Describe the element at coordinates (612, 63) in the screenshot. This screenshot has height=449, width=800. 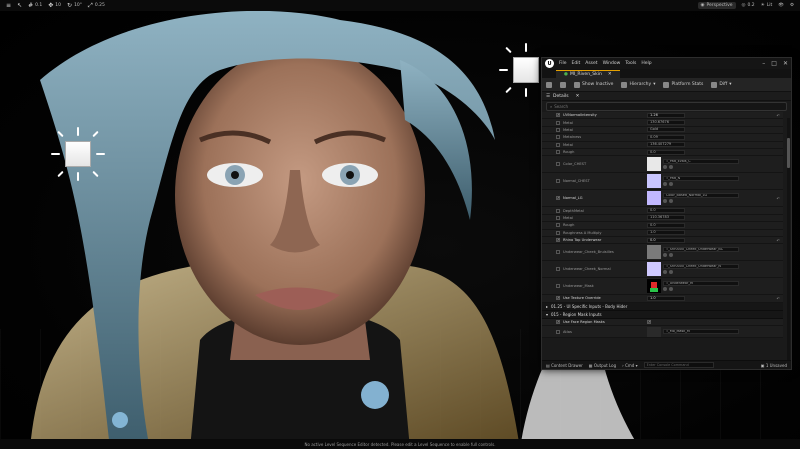
I see `menu-window: Window` at that location.